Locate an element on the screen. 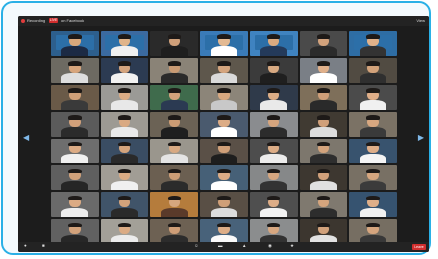 The height and width of the screenshot is (259, 438). live-badge: LIVE is located at coordinates (53, 20).